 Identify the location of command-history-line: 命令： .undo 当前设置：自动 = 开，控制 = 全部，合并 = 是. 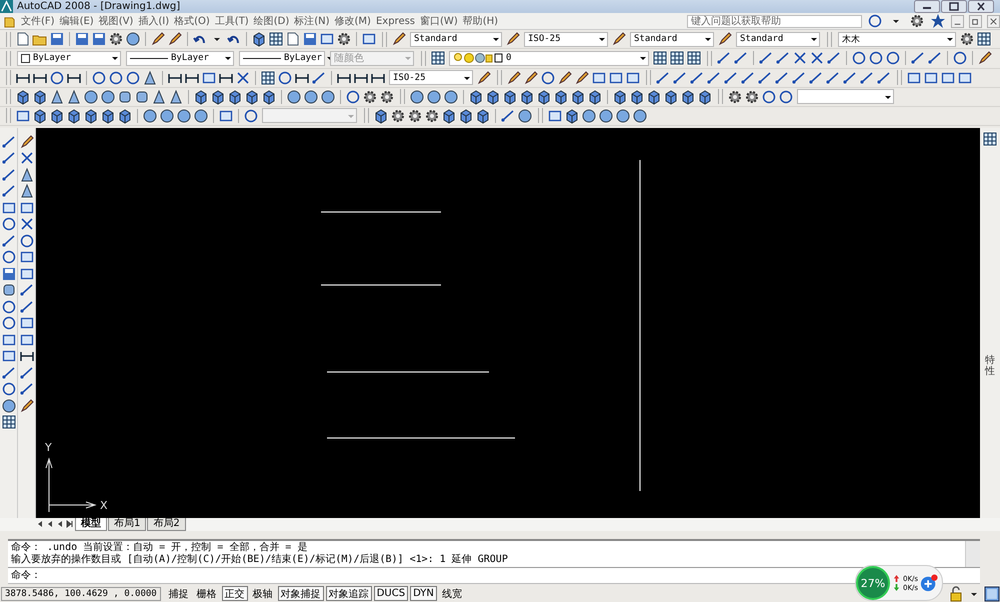
(159, 548).